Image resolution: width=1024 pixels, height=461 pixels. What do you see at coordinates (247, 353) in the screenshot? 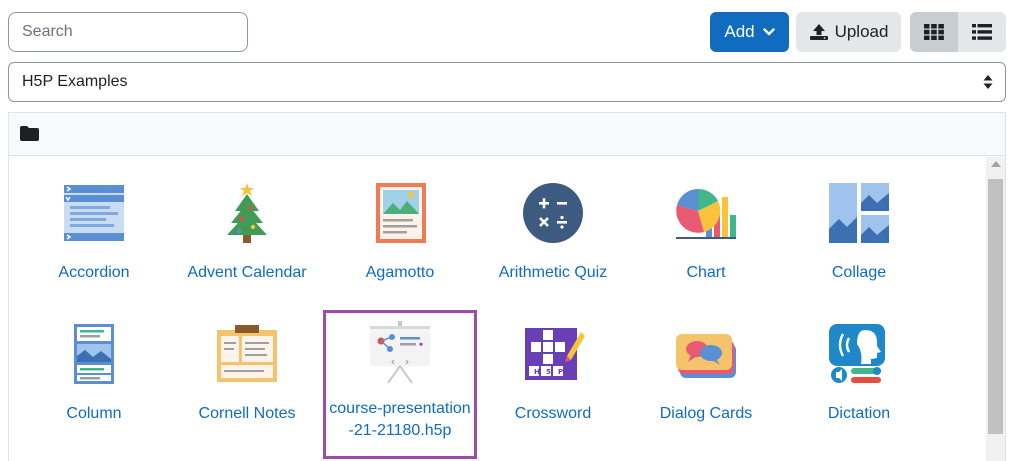
I see `notes-icon` at bounding box center [247, 353].